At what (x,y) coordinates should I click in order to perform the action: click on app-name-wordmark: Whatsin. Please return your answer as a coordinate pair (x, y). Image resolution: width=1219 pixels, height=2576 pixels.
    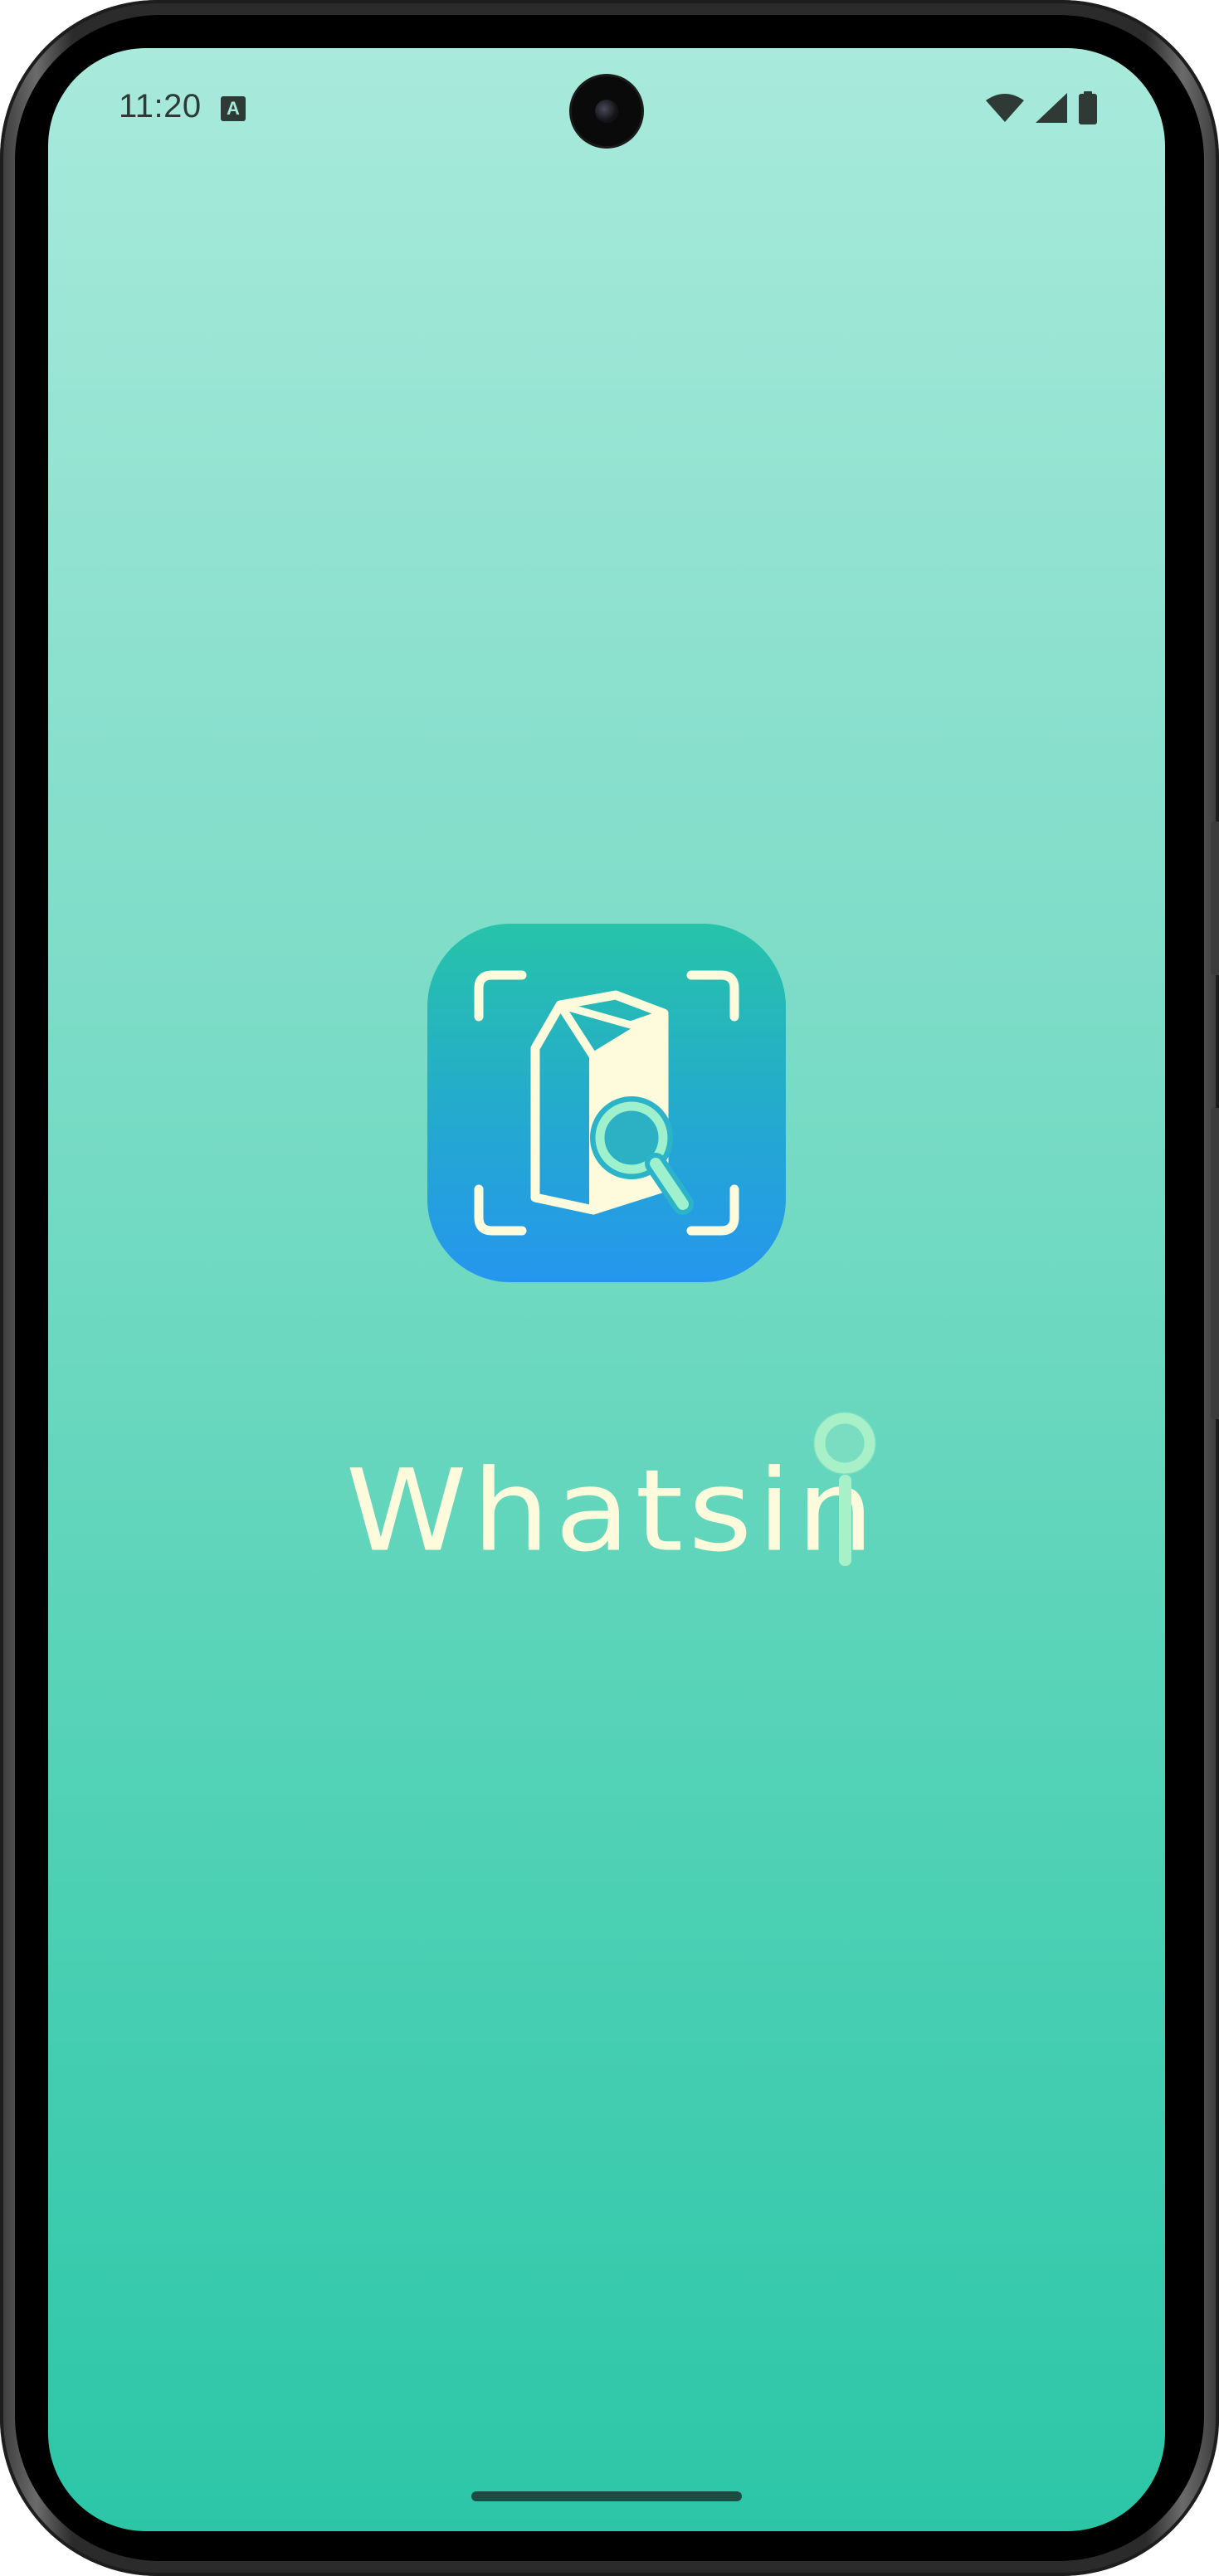
    Looking at the image, I should click on (612, 1491).